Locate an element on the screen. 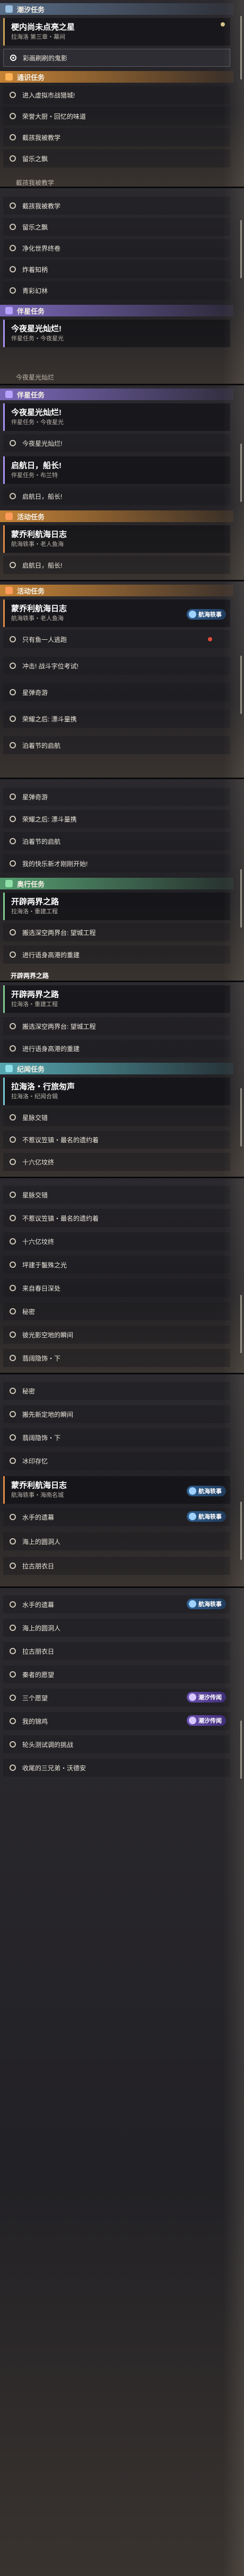 Image resolution: width=244 pixels, height=2576 pixels. objective-row: 收尾的三兄弟・沃德安 is located at coordinates (117, 1768).